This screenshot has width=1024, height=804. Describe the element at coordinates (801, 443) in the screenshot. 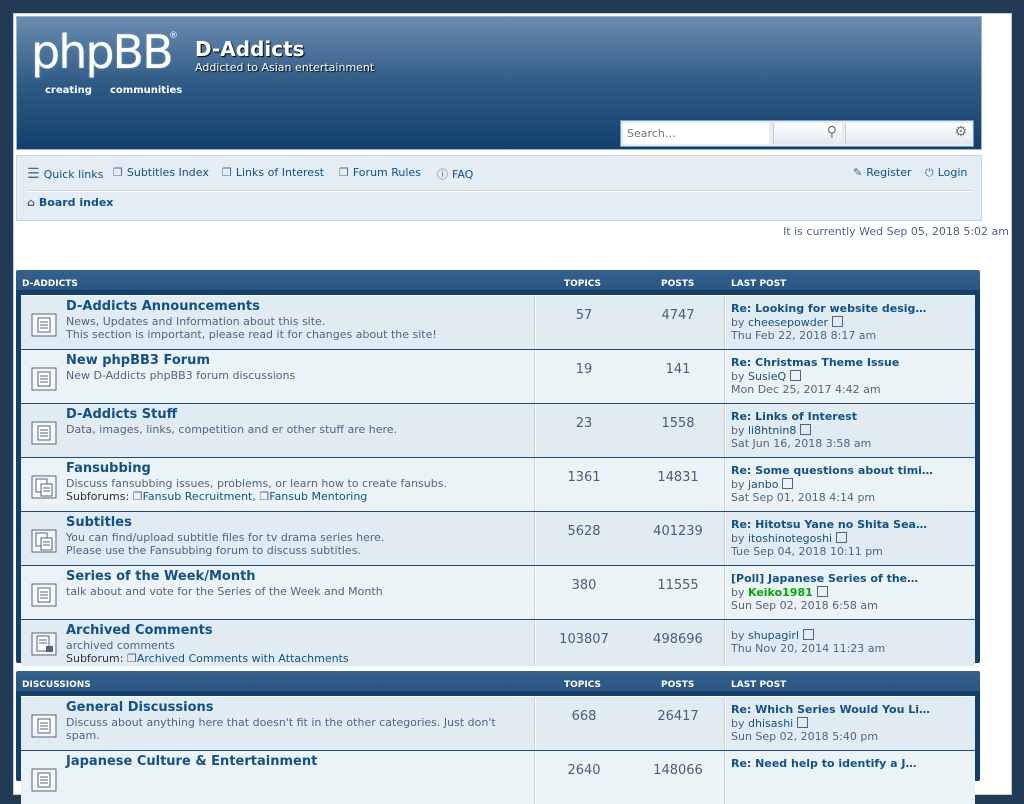

I see `last-post-date: Sat Jun 16, 2018 3:58 am` at that location.